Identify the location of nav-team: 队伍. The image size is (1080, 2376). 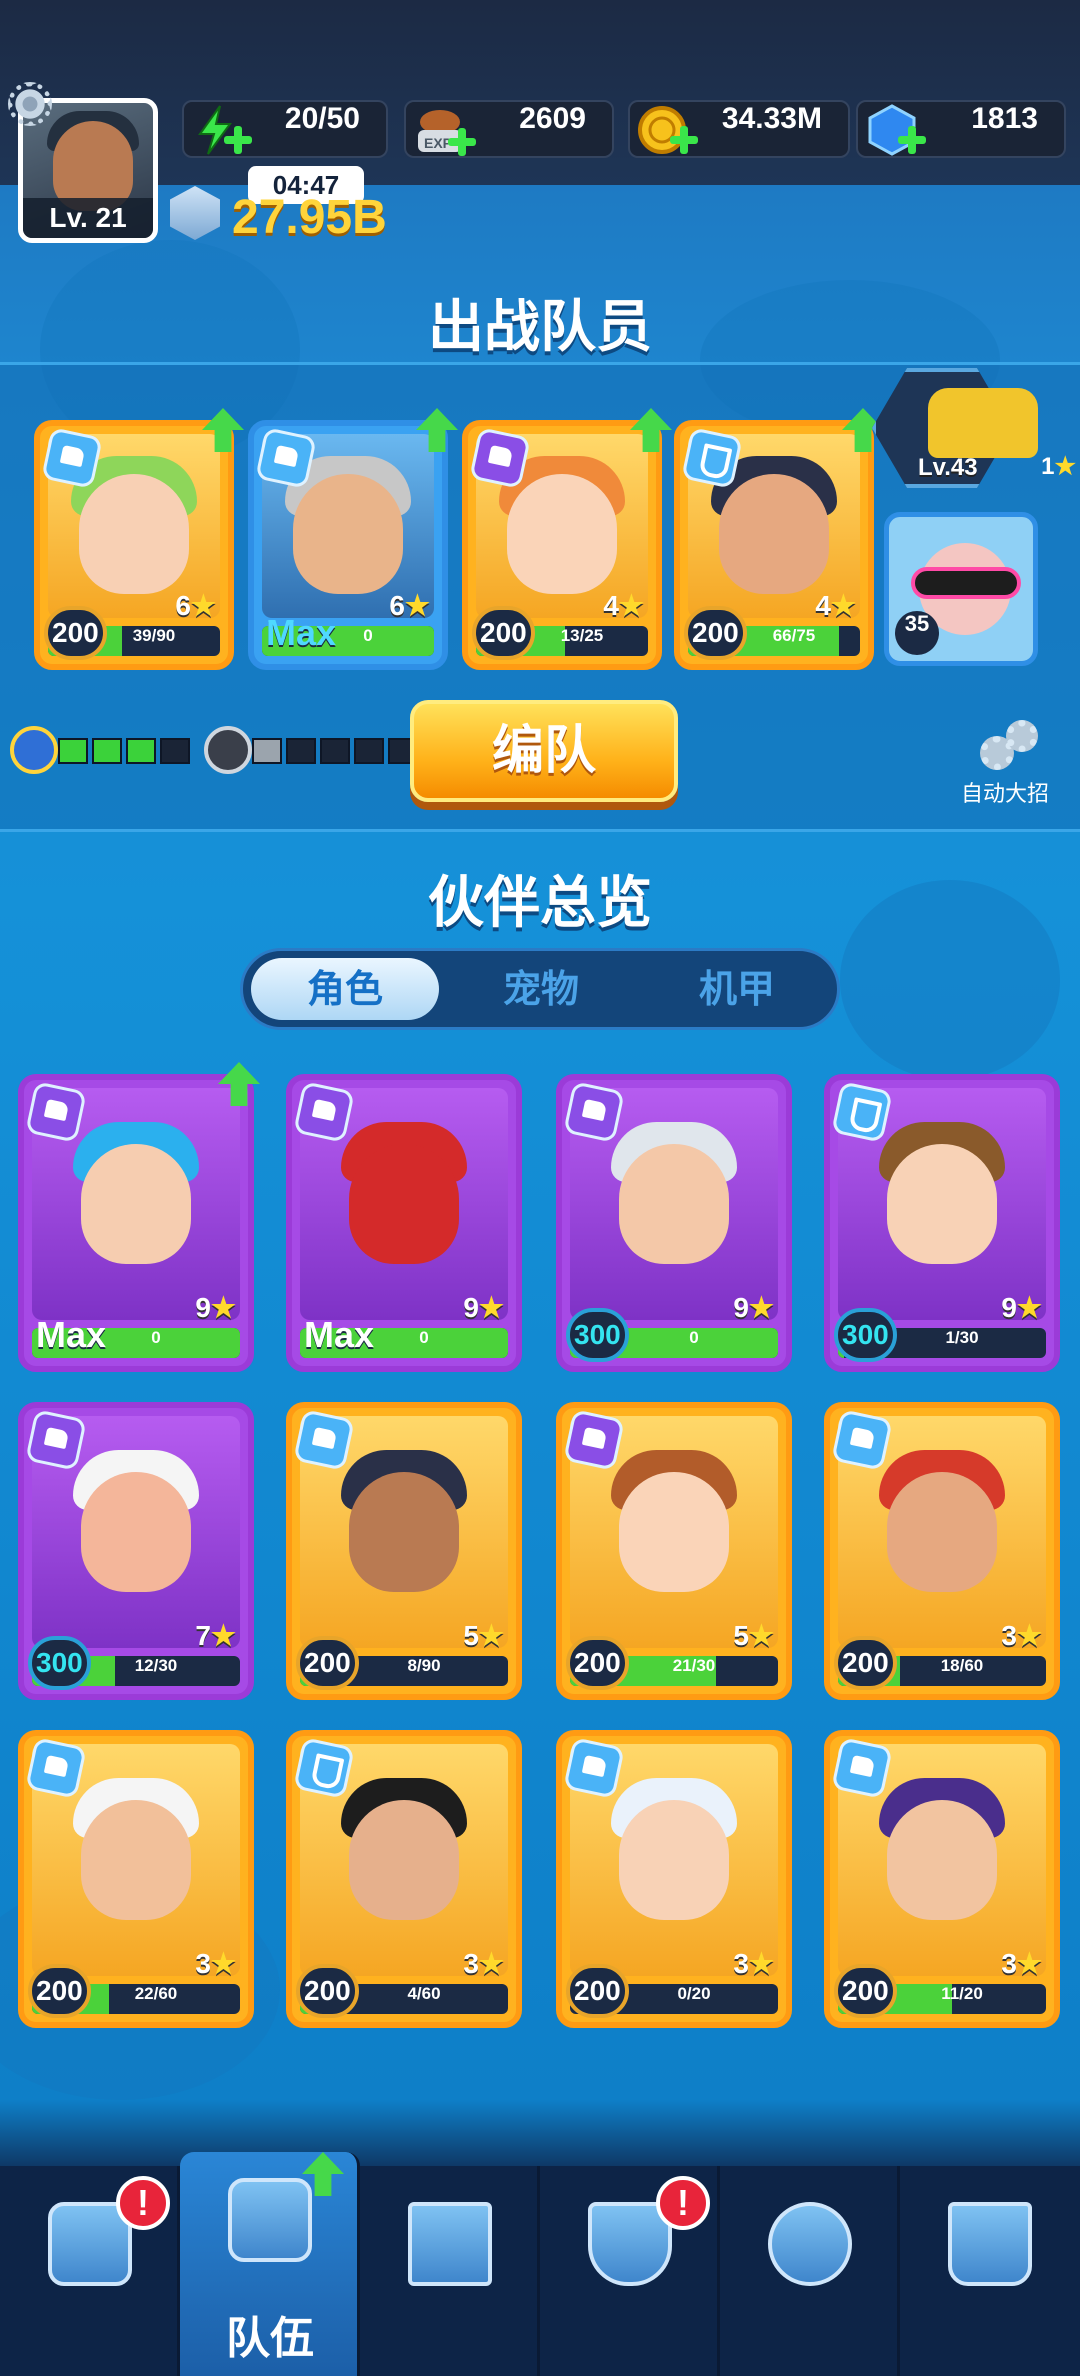
(270, 2264).